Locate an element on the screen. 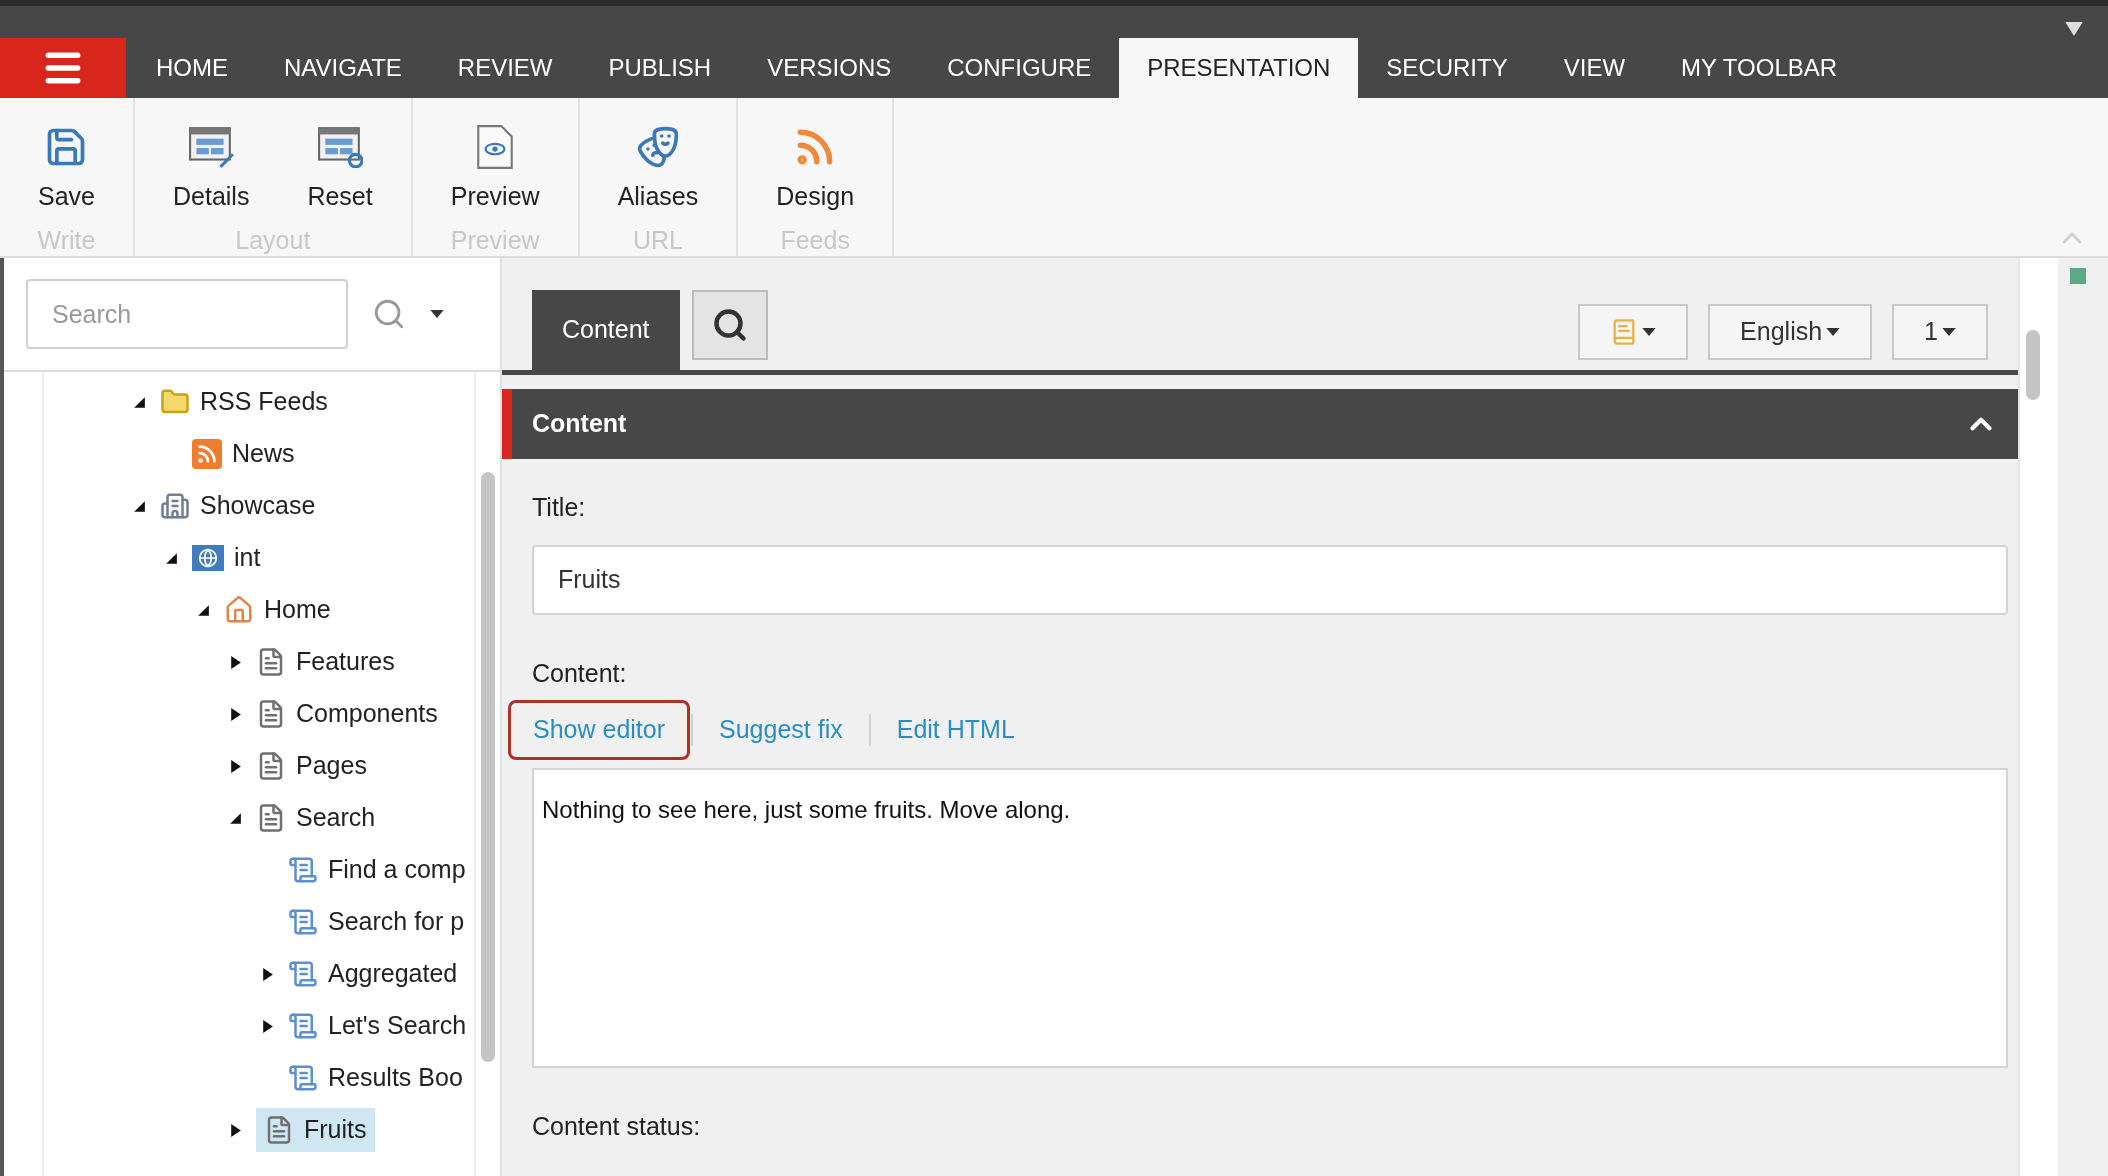 The height and width of the screenshot is (1176, 2108). ribbon-button: Design is located at coordinates (815, 170).